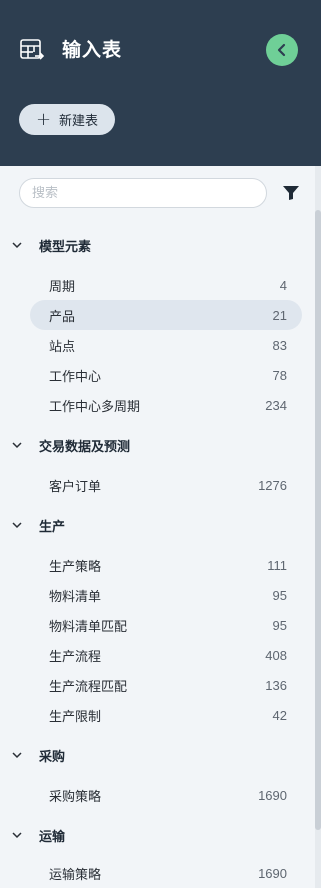 This screenshot has height=888, width=321. Describe the element at coordinates (150, 835) in the screenshot. I see `group-header-transport: 运输` at that location.